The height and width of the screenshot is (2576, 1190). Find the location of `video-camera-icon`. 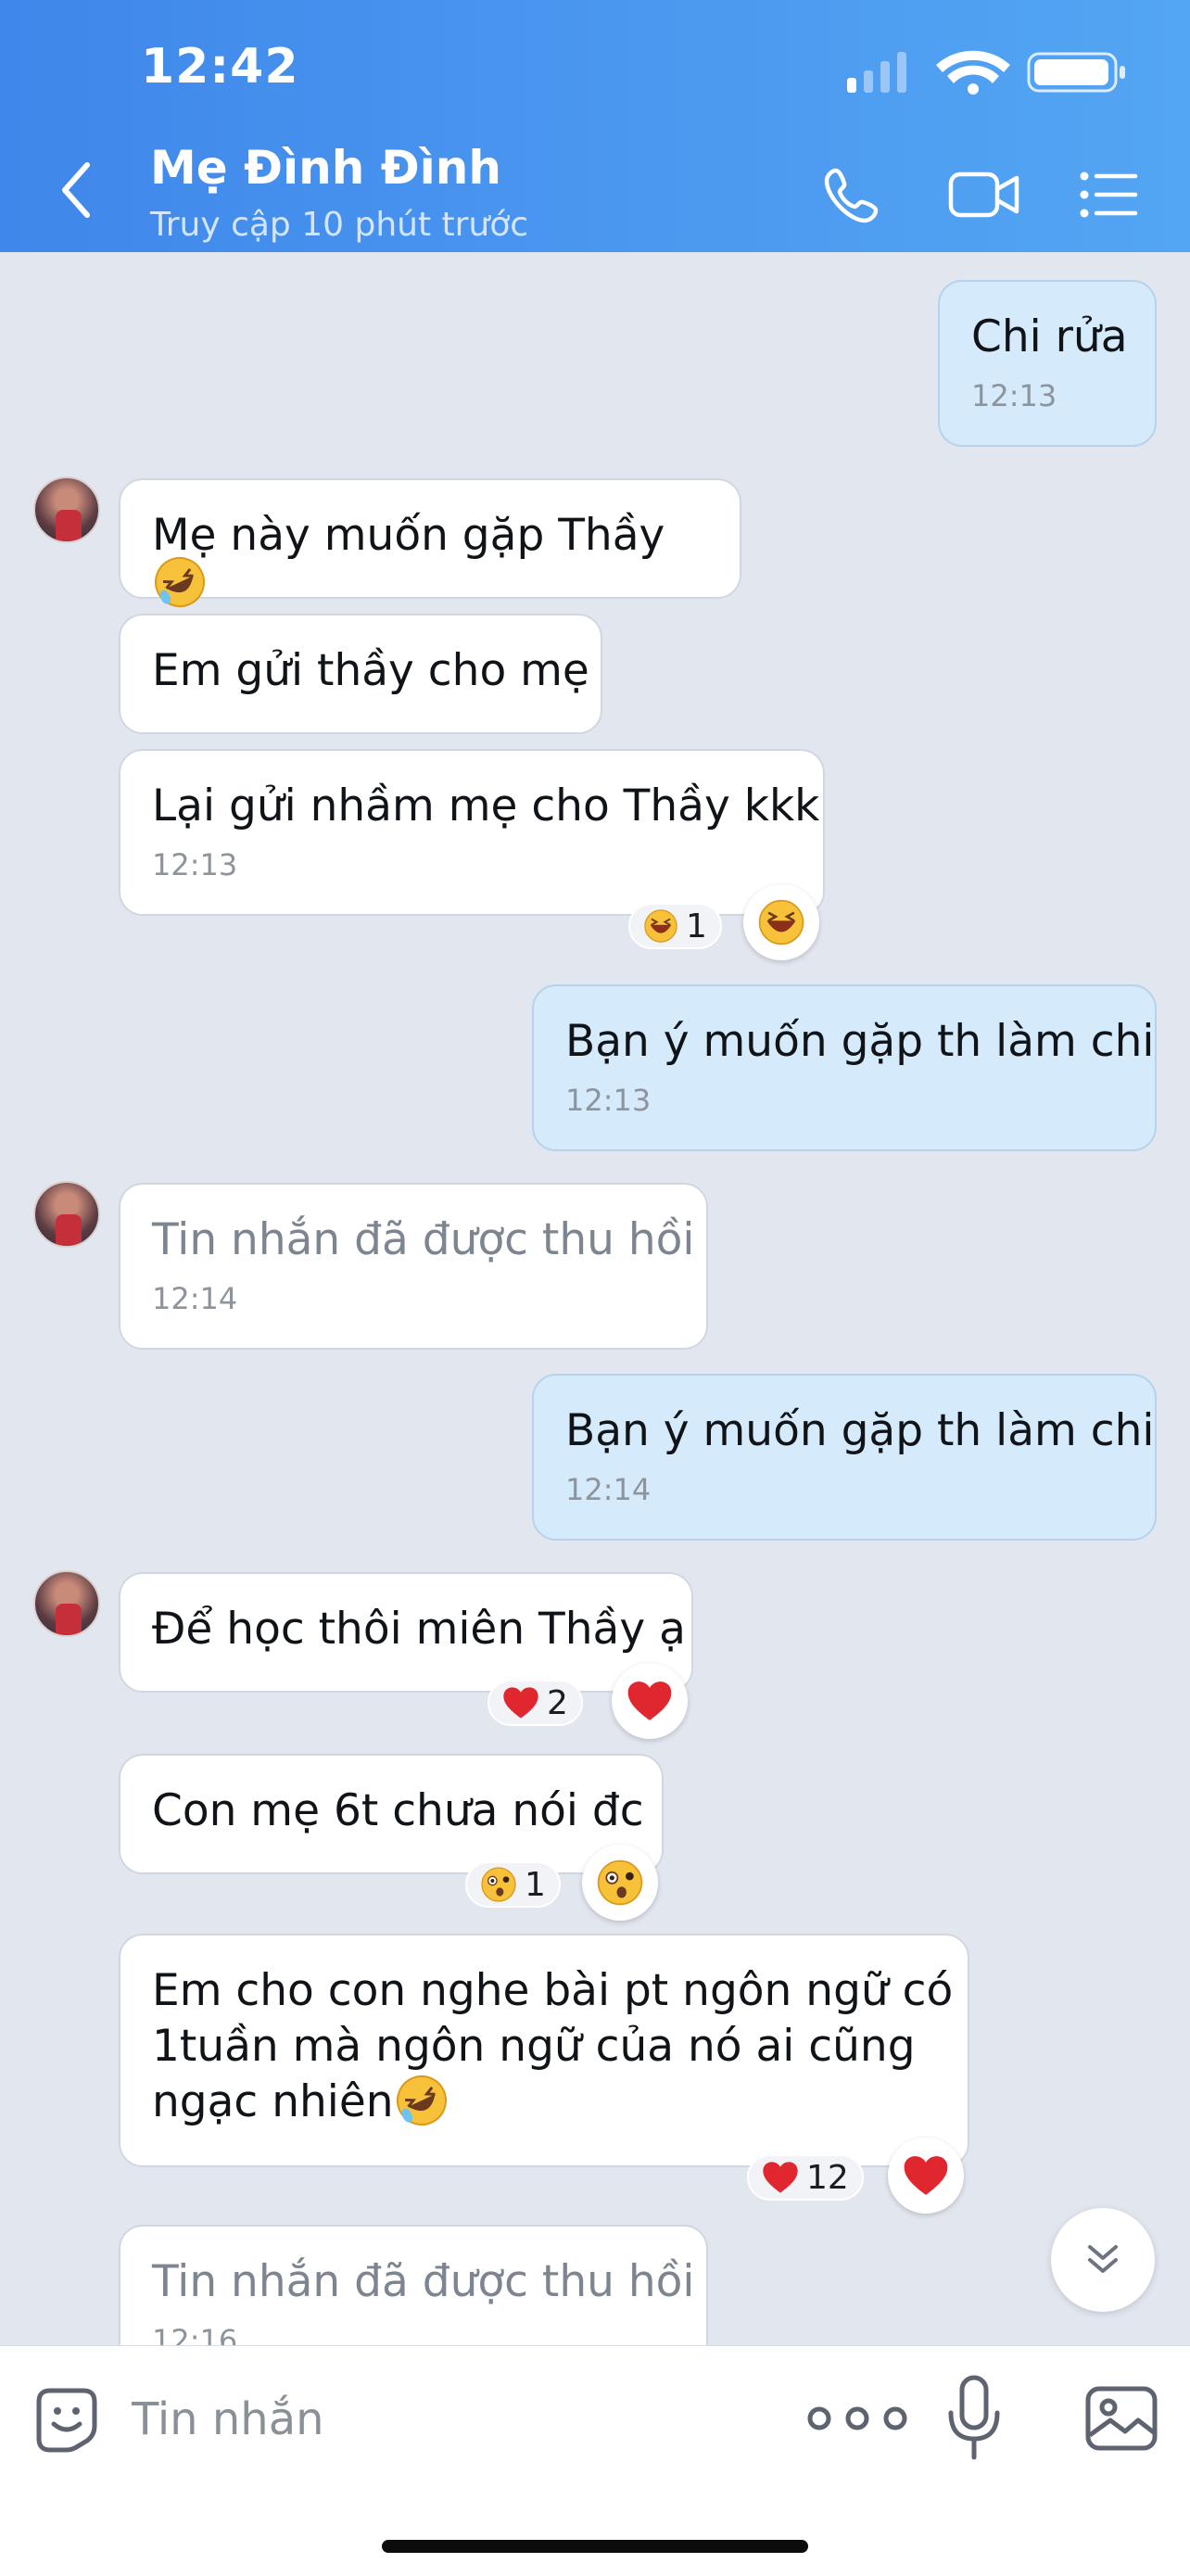

video-camera-icon is located at coordinates (983, 194).